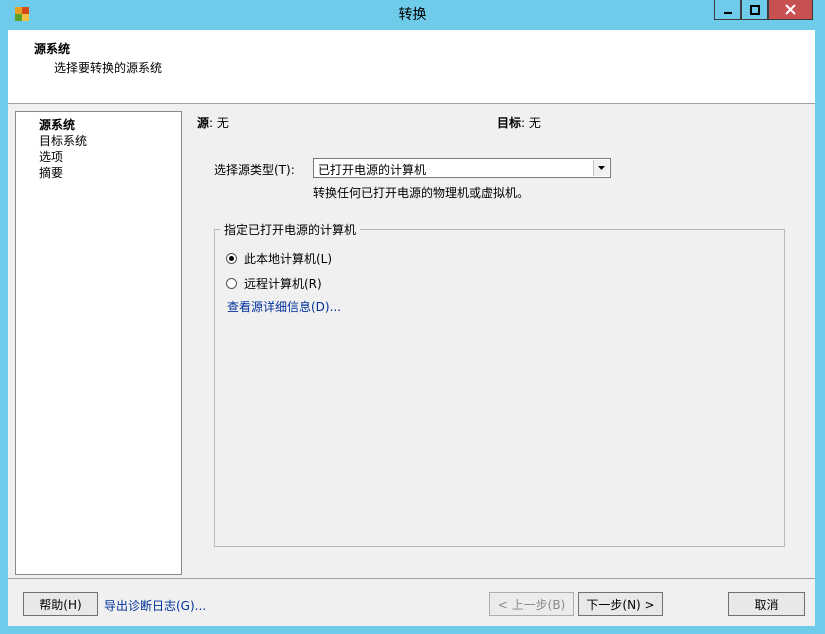  What do you see at coordinates (110, 141) in the screenshot?
I see `step-target-system: 目标系统` at bounding box center [110, 141].